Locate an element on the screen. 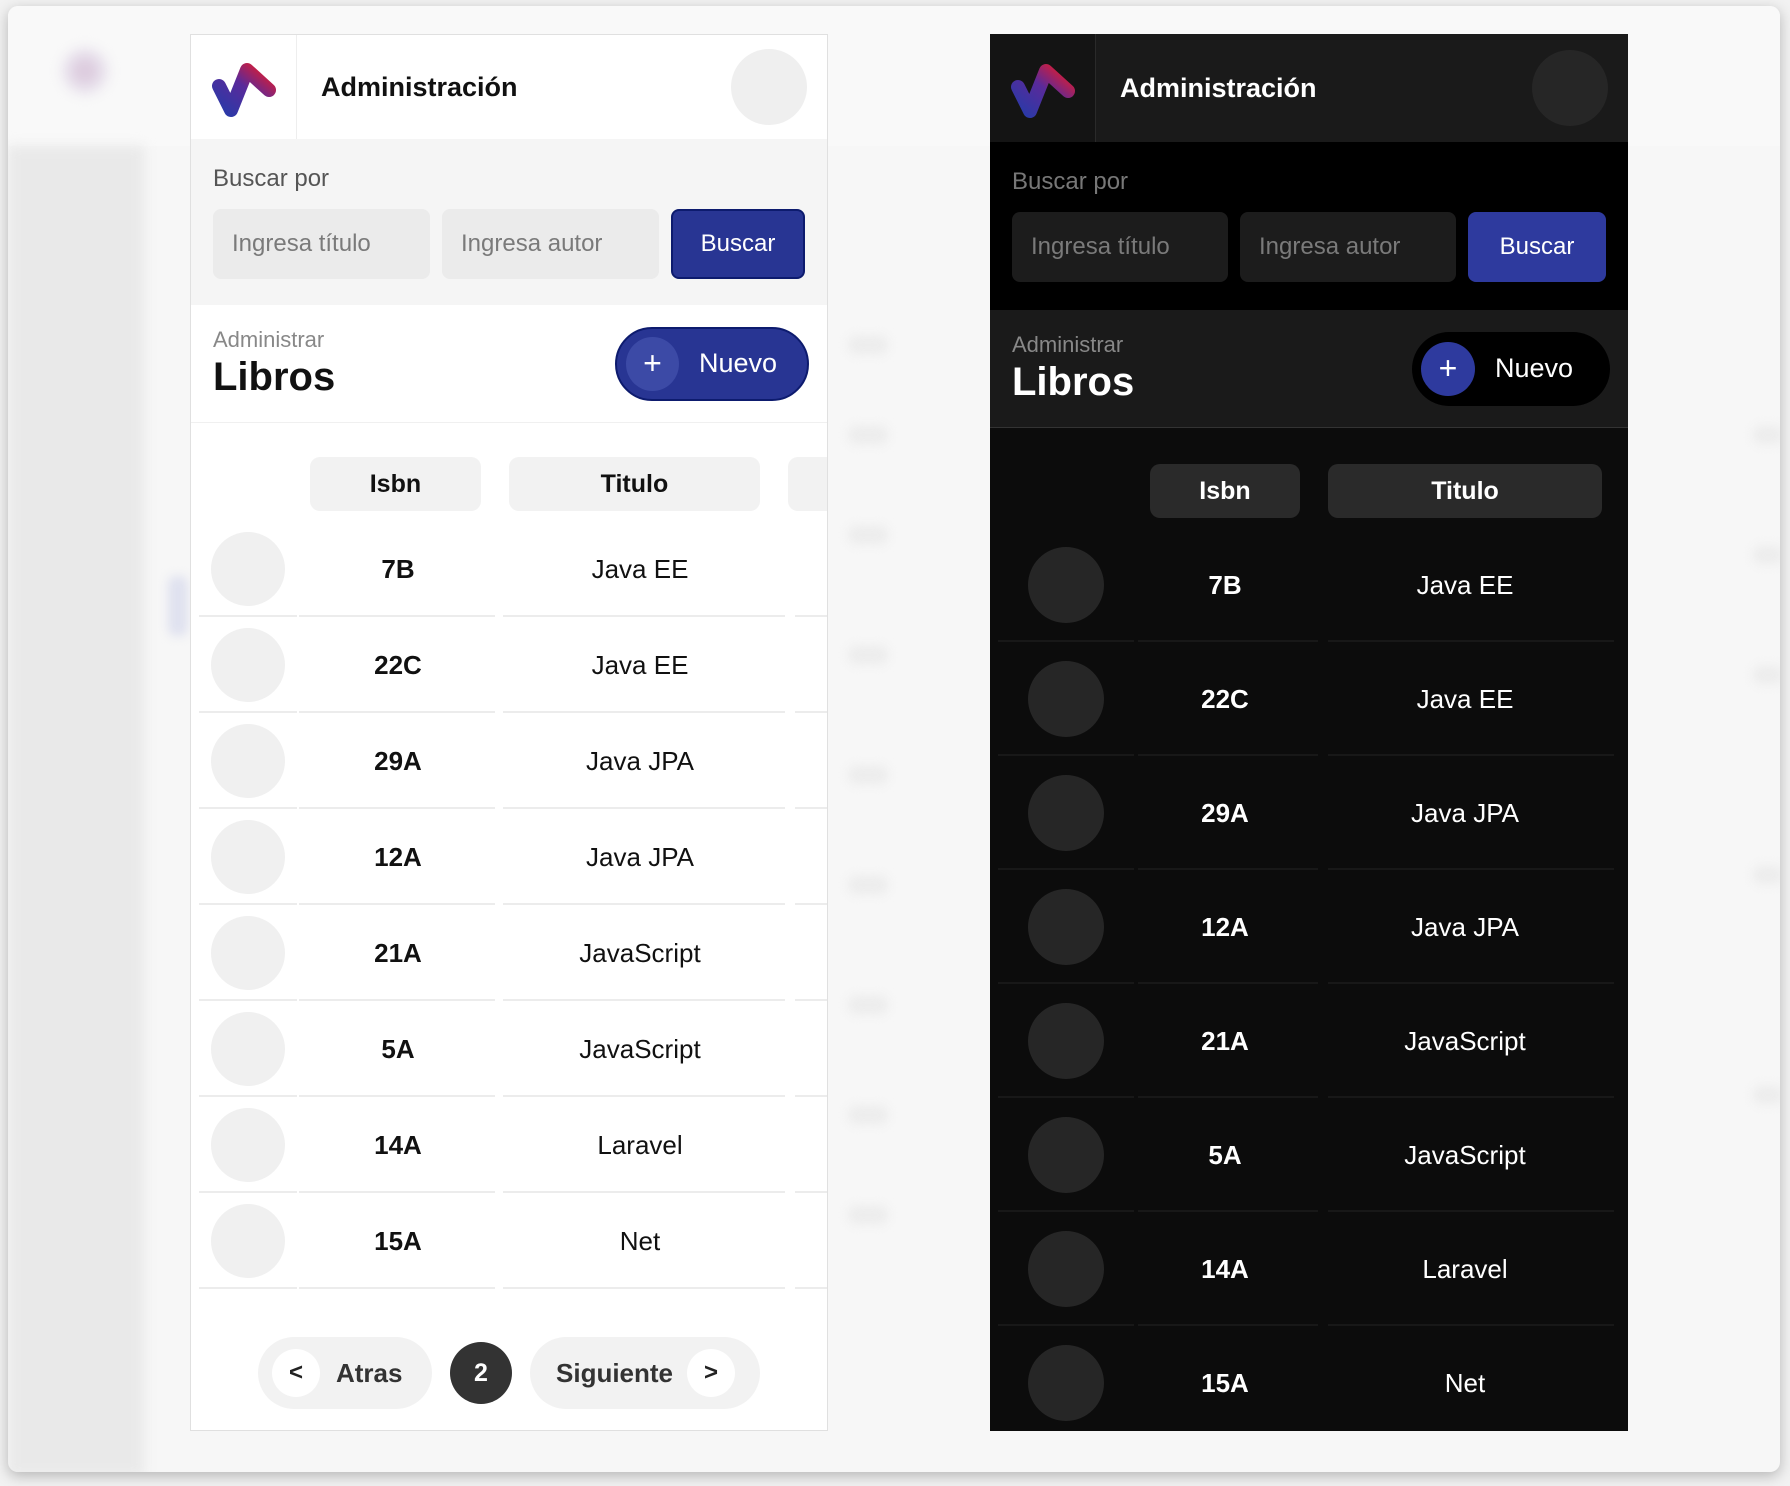  new-button-label: Nuevo is located at coordinates (1534, 368).